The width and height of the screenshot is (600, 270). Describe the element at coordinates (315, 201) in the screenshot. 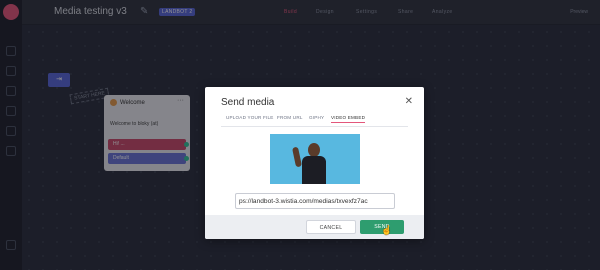

I see `video-url-input` at that location.